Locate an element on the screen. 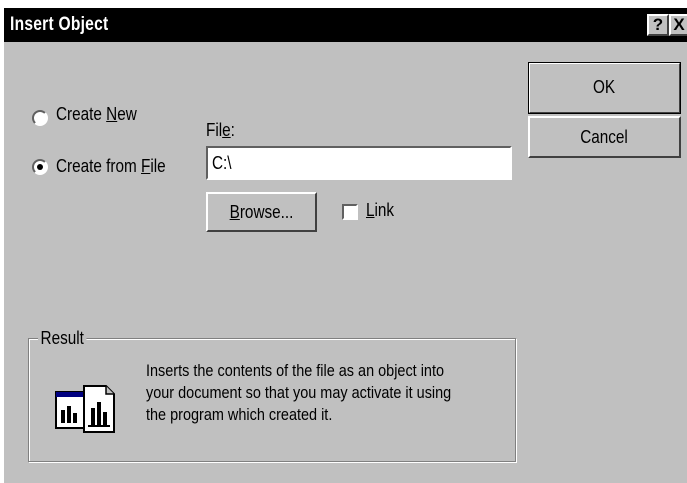 Image resolution: width=687 pixels, height=483 pixels. create-new-label: Create New is located at coordinates (96, 114).